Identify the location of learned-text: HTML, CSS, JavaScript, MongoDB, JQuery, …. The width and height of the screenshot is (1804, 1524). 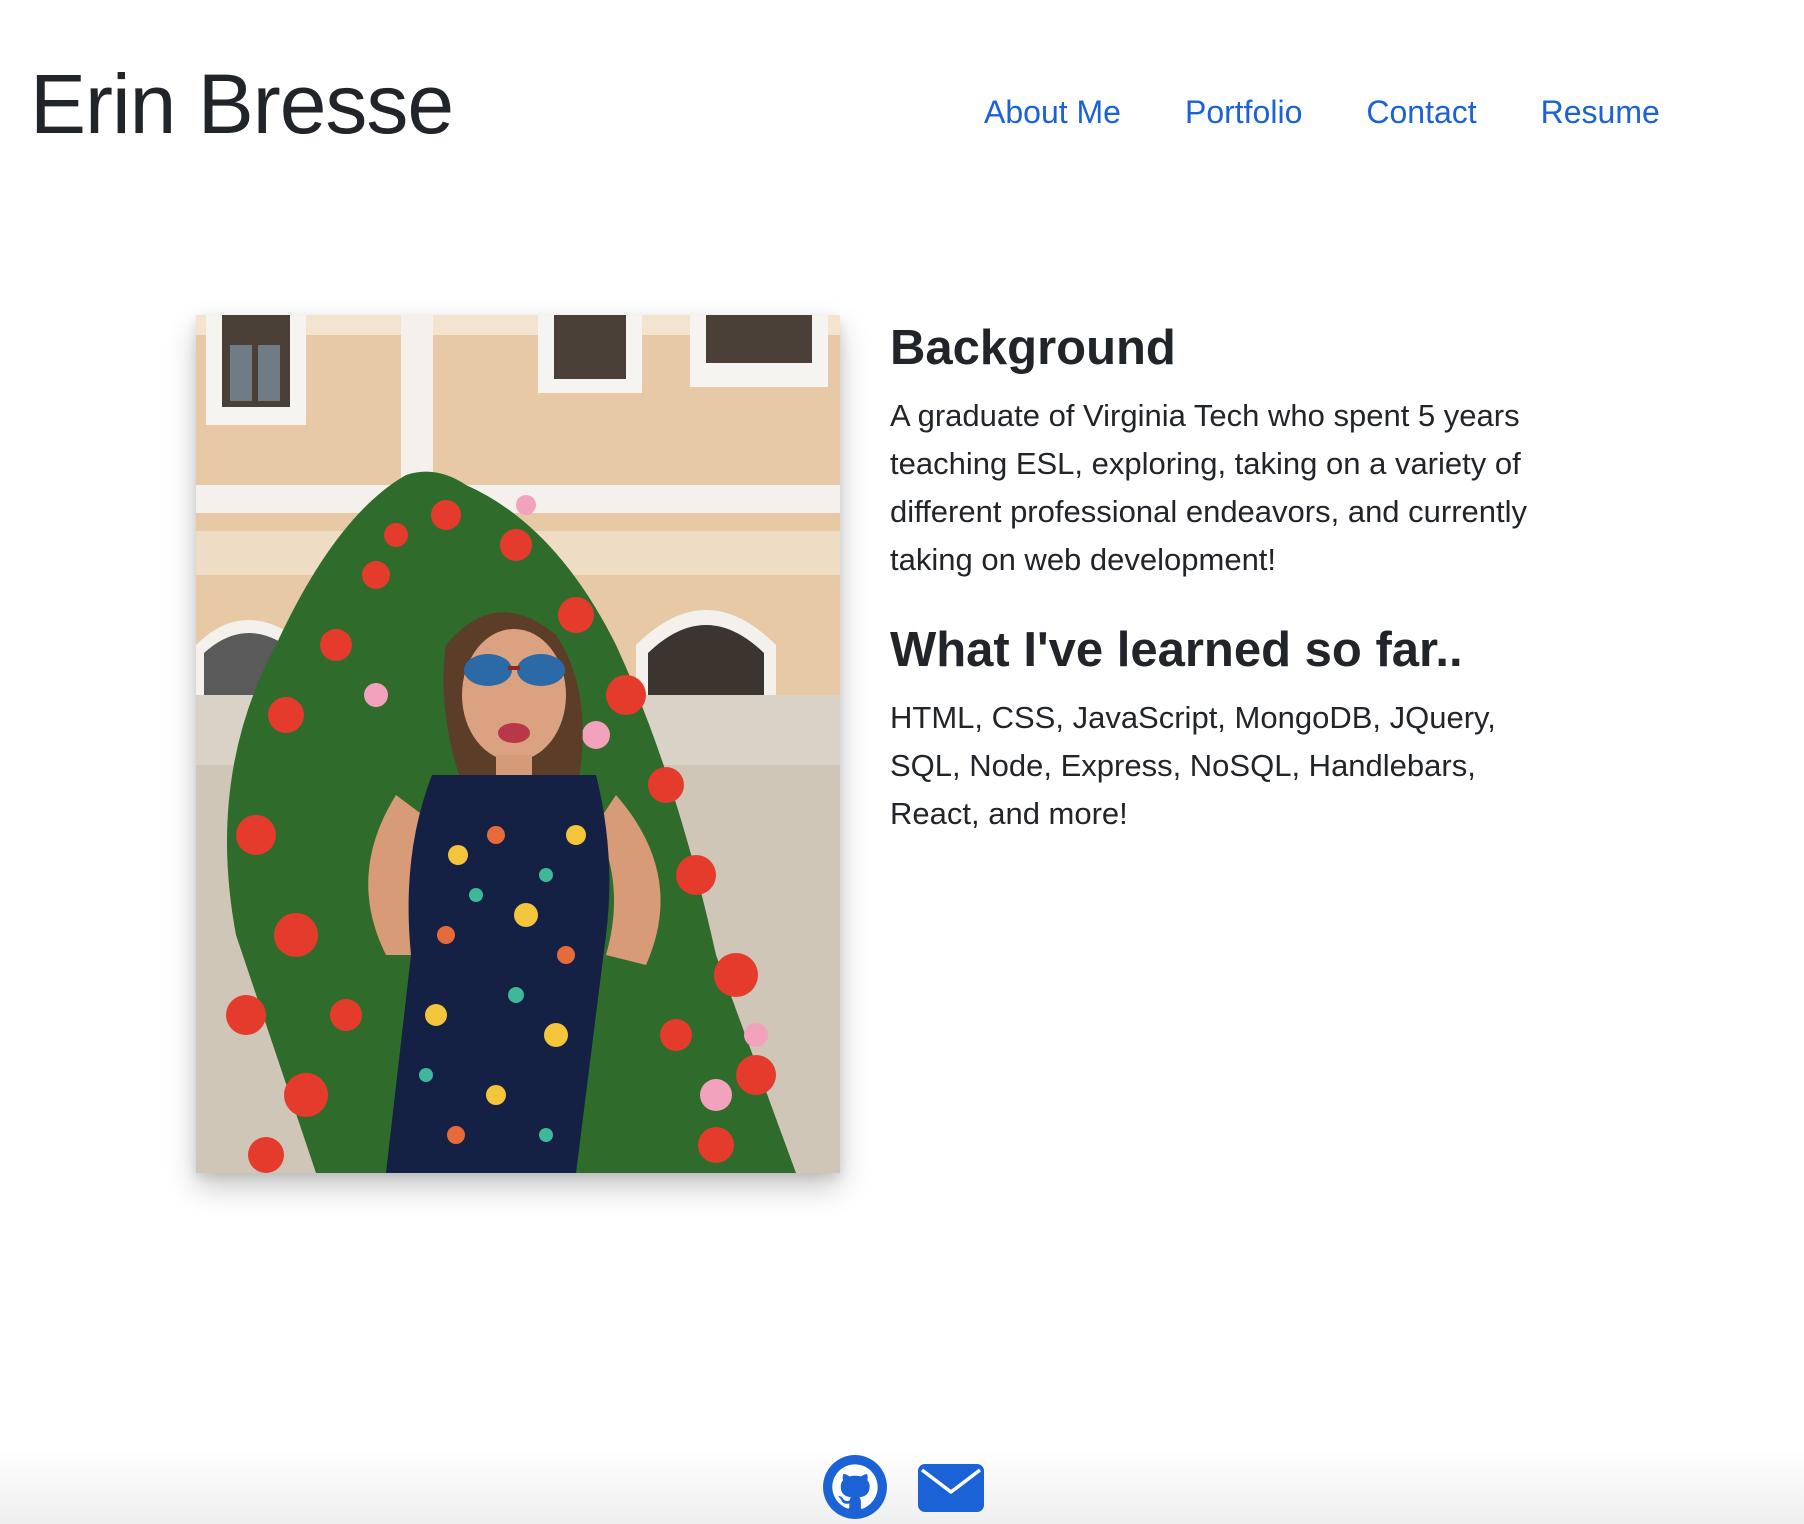
(1193, 765).